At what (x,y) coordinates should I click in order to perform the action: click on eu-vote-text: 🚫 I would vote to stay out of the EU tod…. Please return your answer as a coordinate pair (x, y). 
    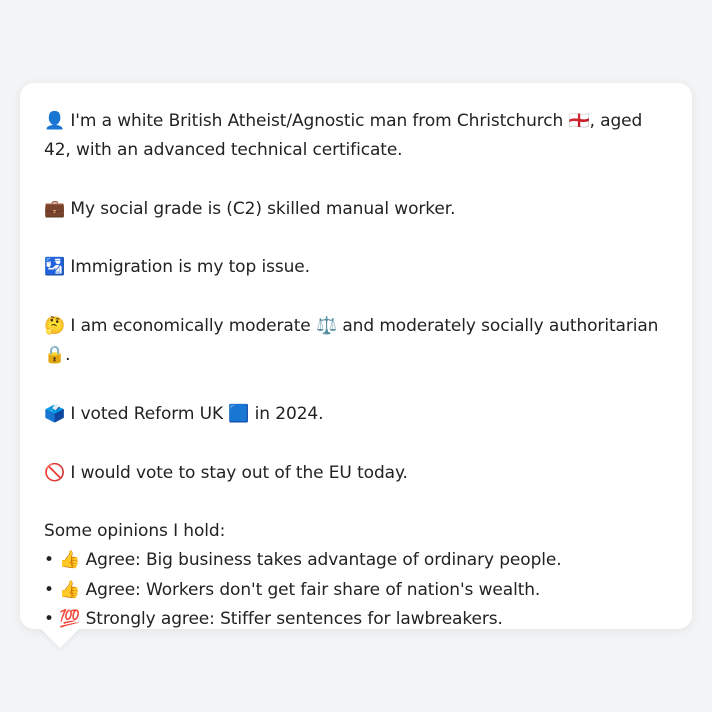
    Looking at the image, I should click on (226, 472).